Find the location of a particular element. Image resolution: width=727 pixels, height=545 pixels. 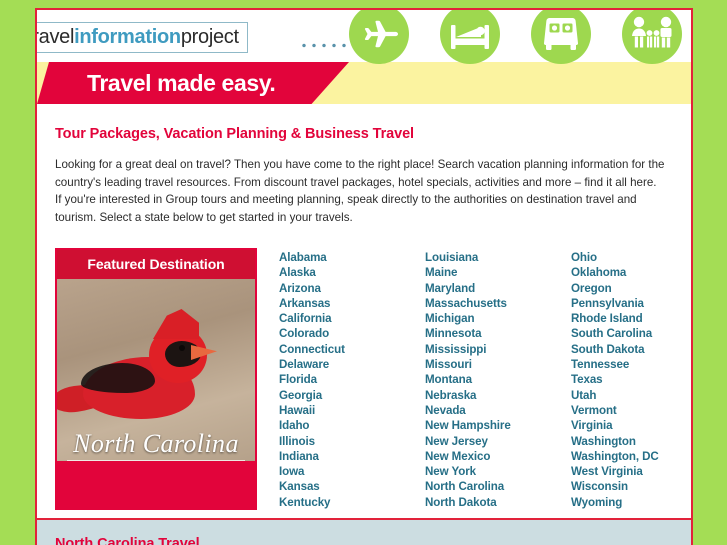

state-link: Massachusetts is located at coordinates (498, 303).